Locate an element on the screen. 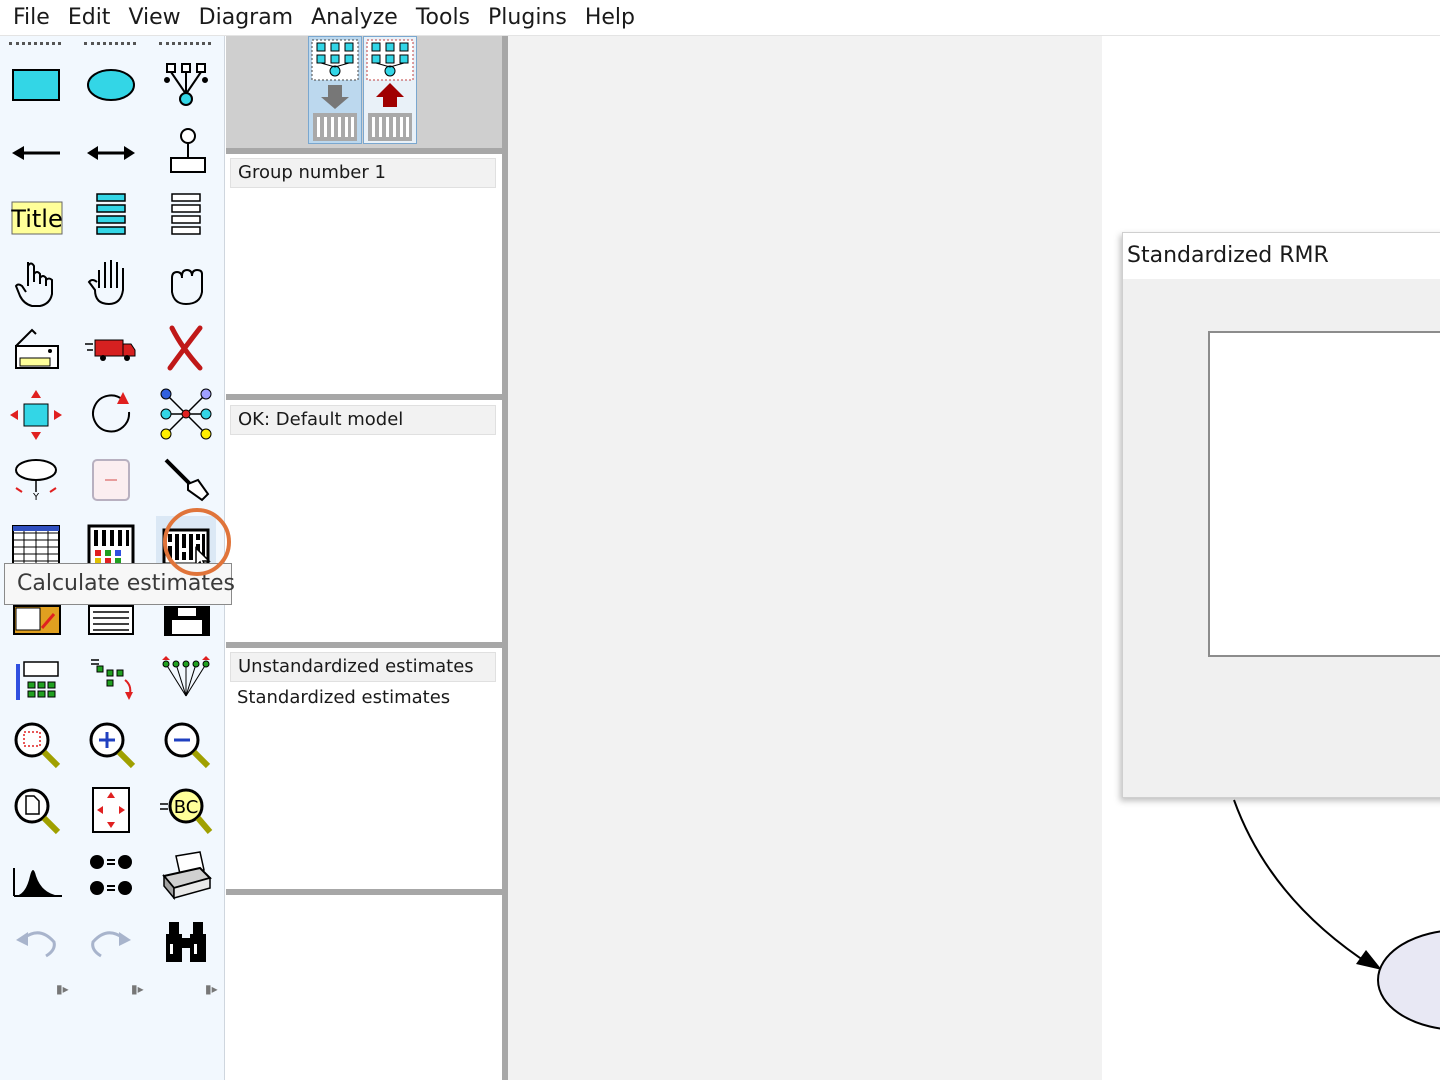  touch-up-variable-button is located at coordinates (186, 480).